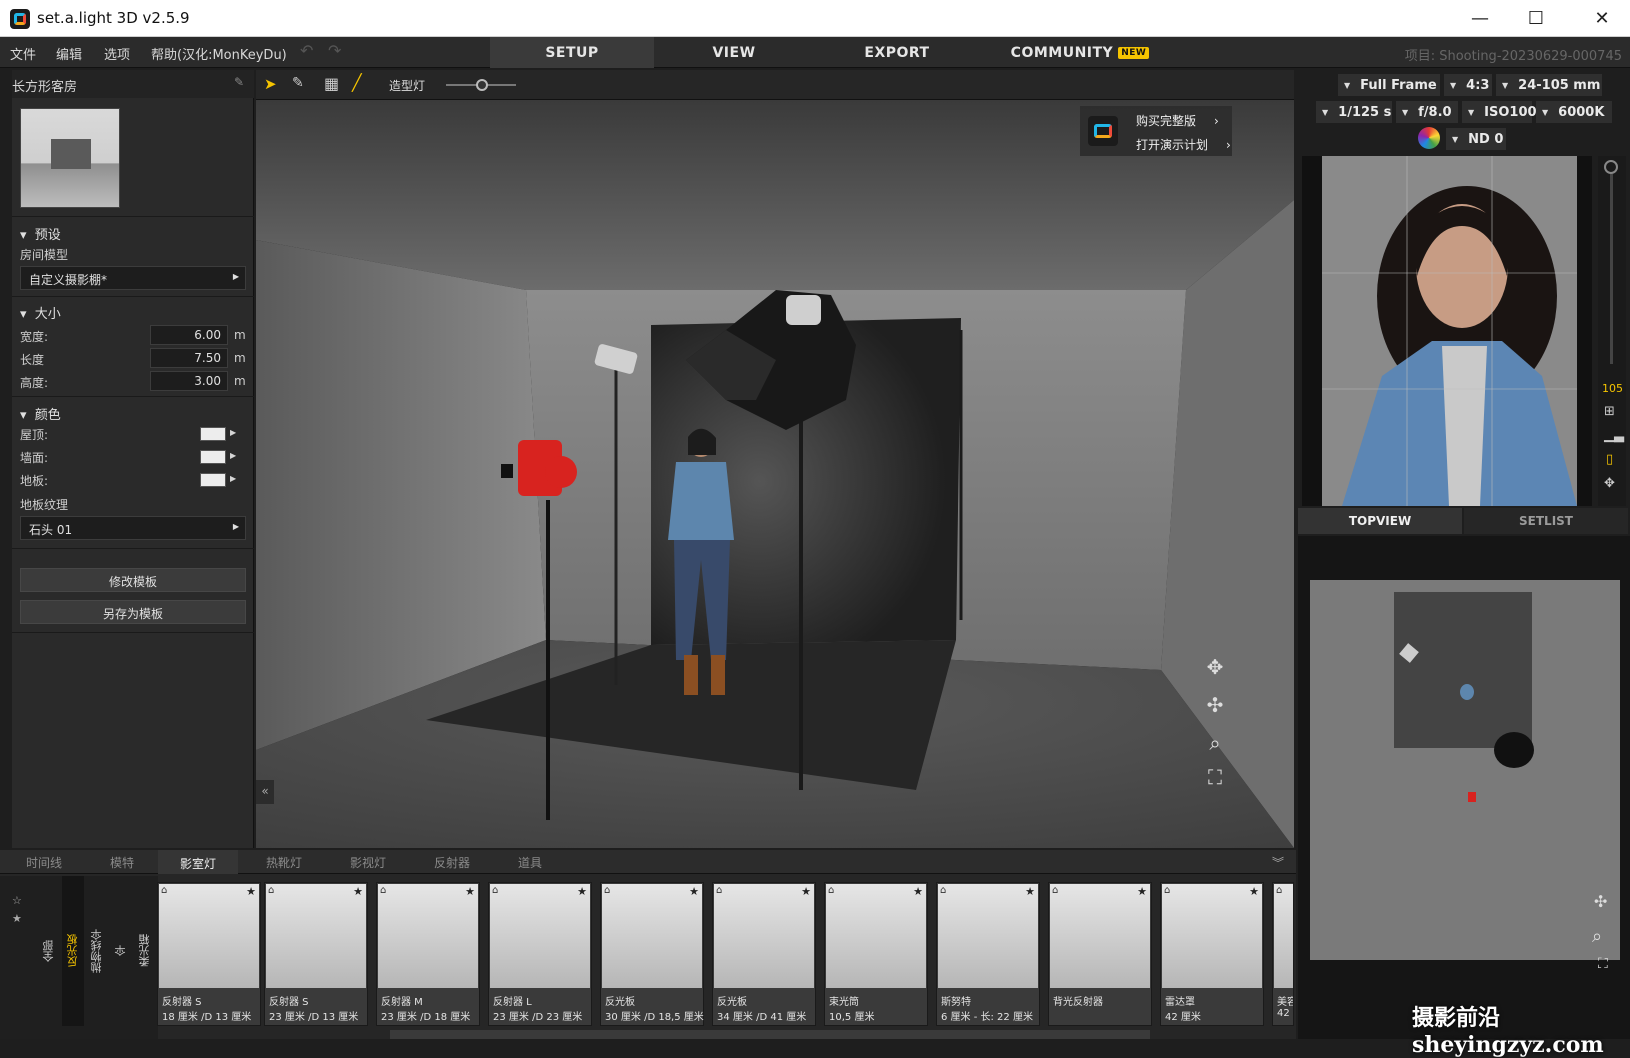  What do you see at coordinates (1602, 18) in the screenshot?
I see `close-button: ✕` at bounding box center [1602, 18].